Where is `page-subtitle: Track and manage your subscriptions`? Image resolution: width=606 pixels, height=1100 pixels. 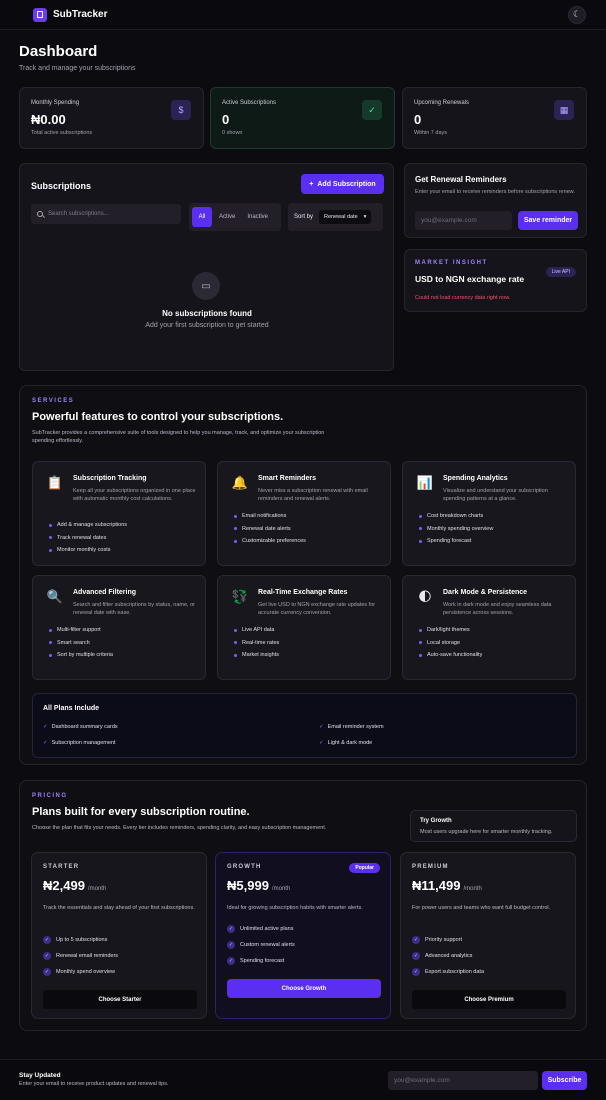
page-subtitle: Track and manage your subscriptions is located at coordinates (77, 68).